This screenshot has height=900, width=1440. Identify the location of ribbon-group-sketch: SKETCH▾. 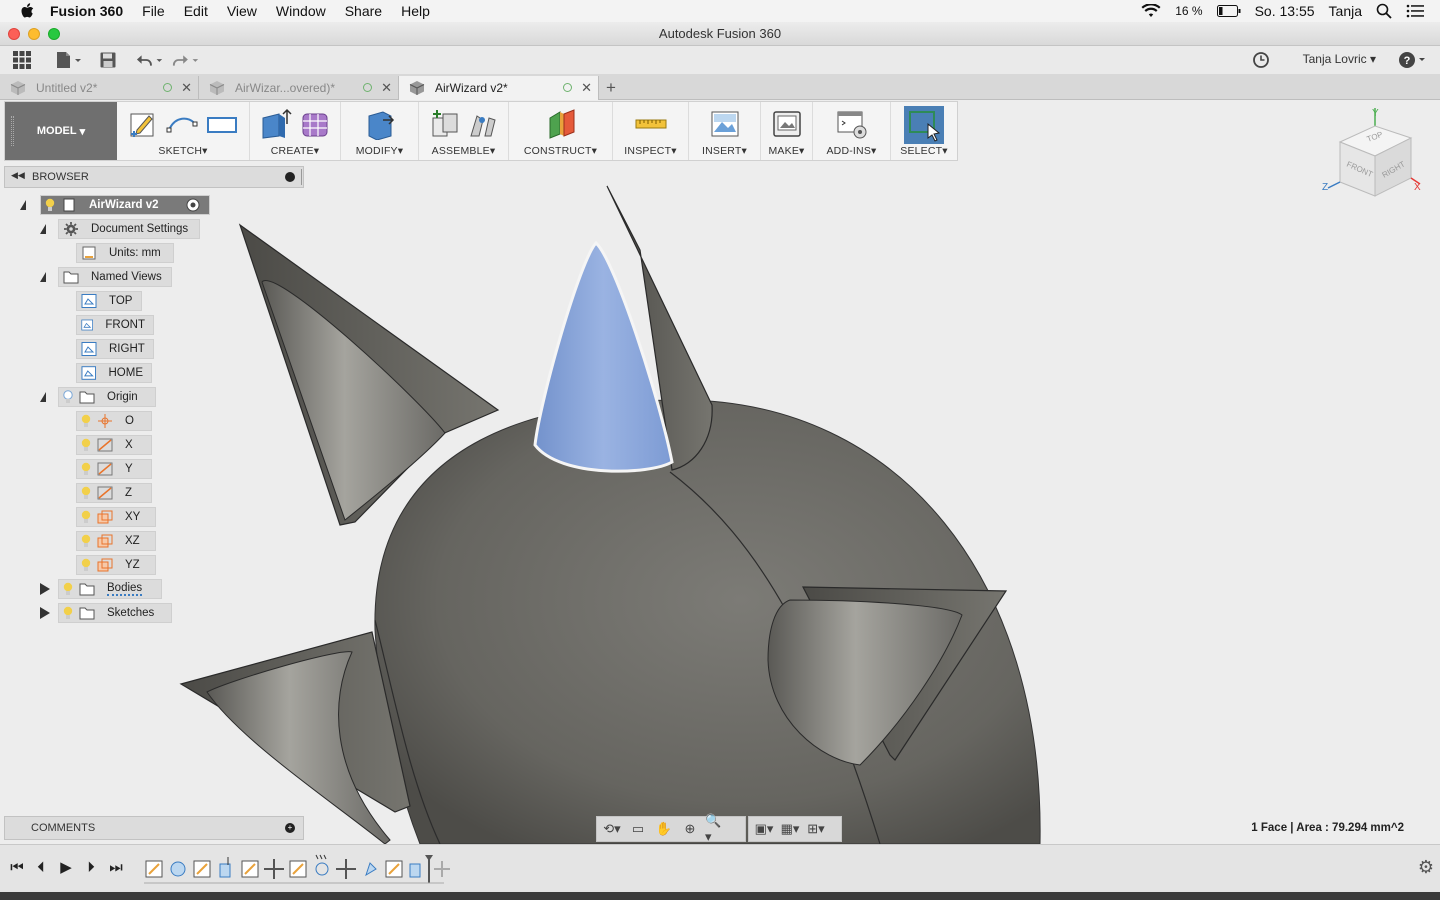
(183, 131).